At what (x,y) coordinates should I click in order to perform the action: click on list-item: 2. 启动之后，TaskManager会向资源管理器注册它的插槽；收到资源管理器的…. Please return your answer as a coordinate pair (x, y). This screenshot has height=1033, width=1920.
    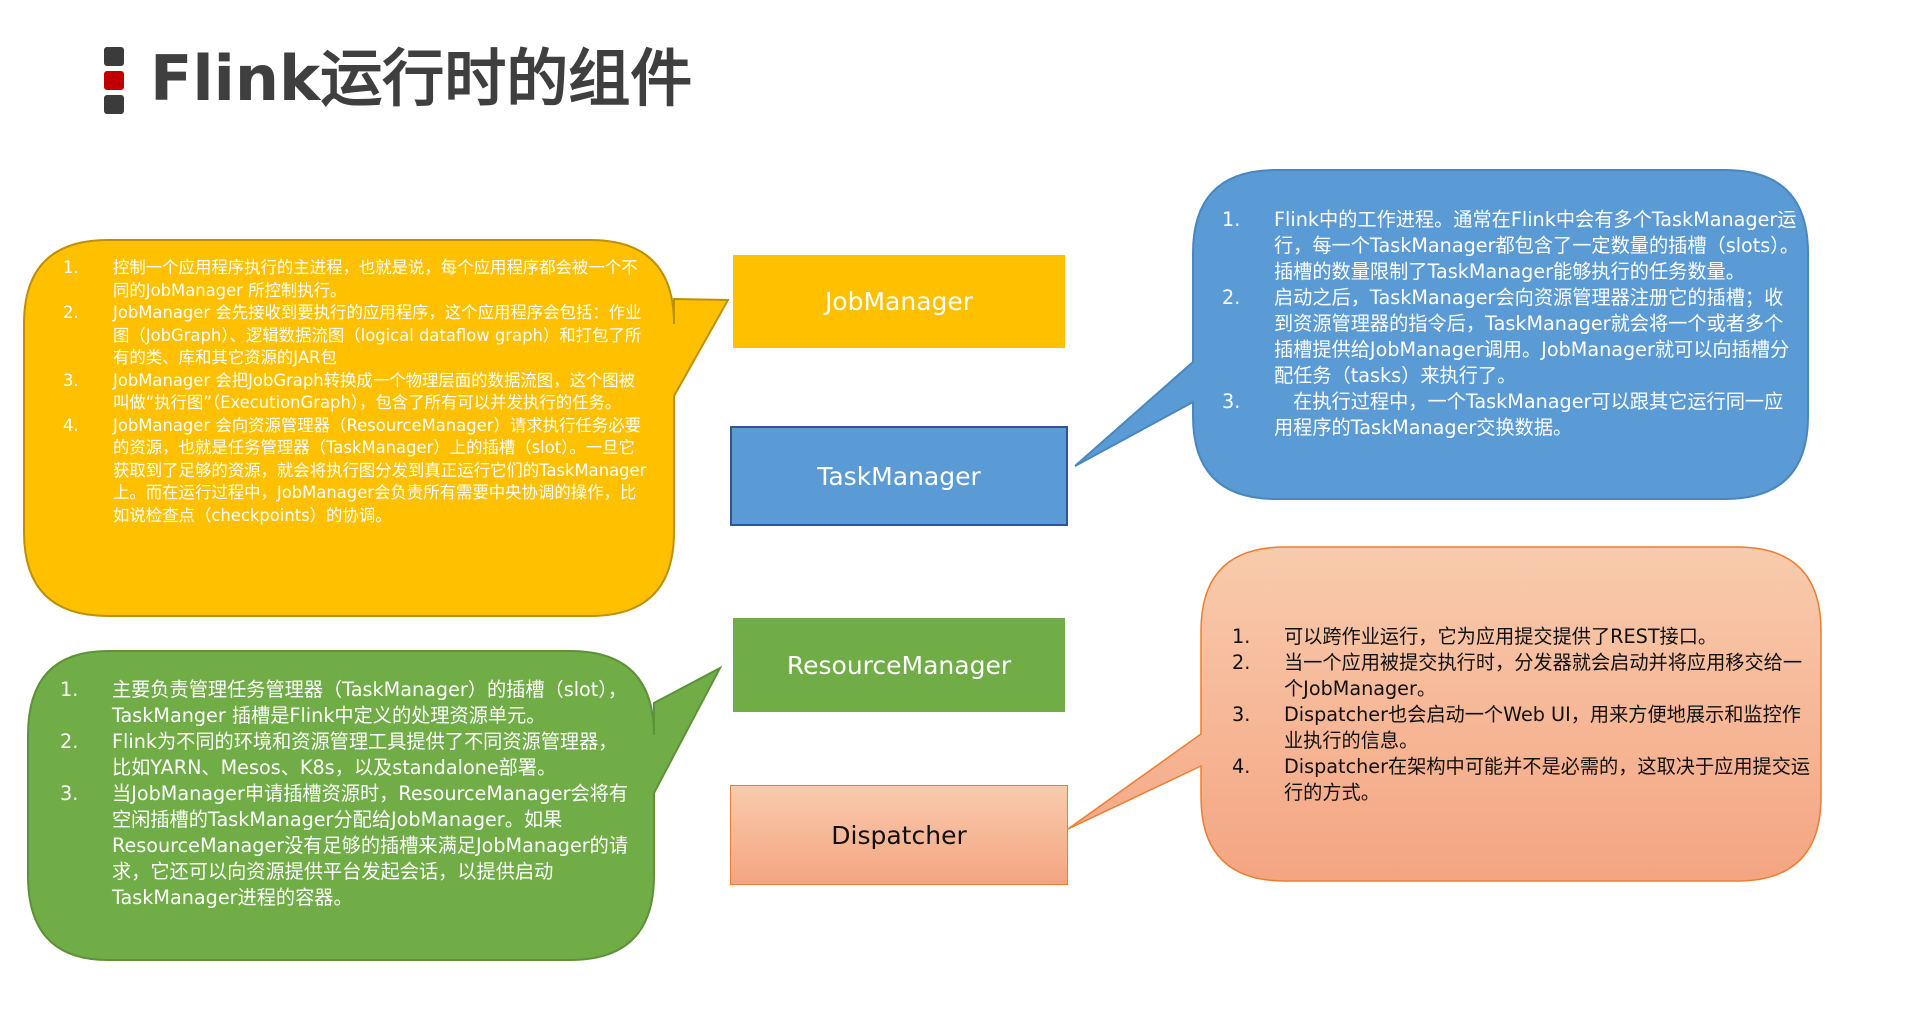
    Looking at the image, I should click on (1506, 336).